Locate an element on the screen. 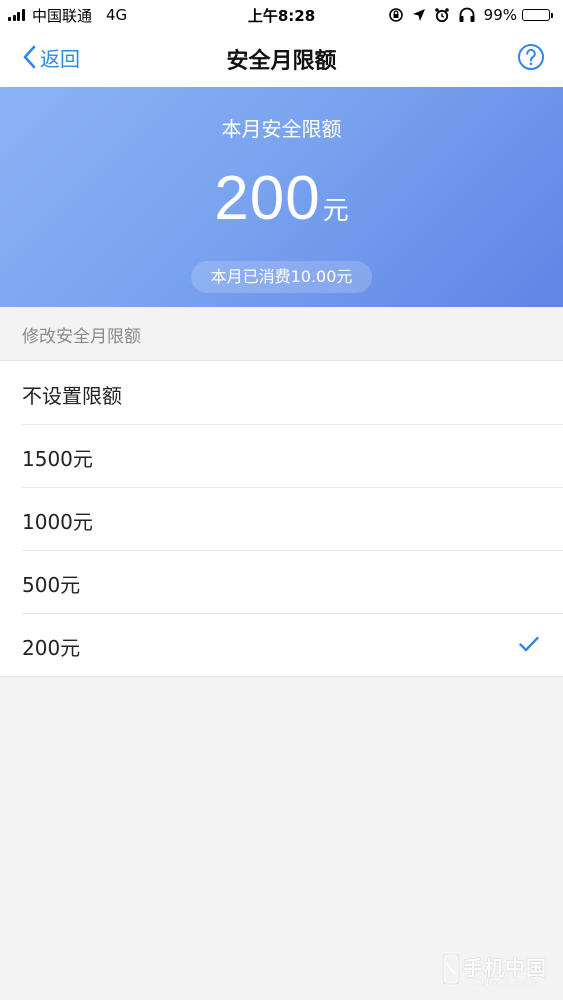  option-label: 200元 is located at coordinates (51, 648).